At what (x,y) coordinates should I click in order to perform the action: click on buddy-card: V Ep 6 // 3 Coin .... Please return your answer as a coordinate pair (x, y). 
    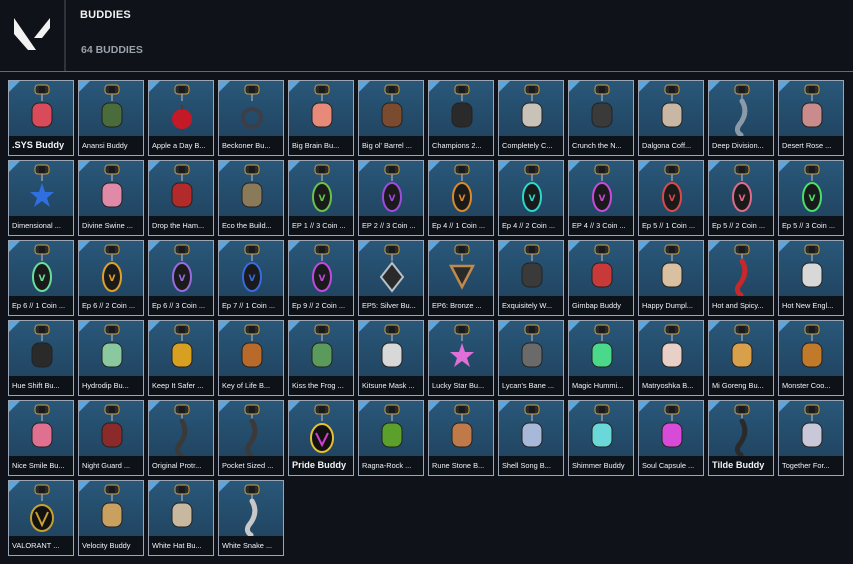
    Looking at the image, I should click on (181, 278).